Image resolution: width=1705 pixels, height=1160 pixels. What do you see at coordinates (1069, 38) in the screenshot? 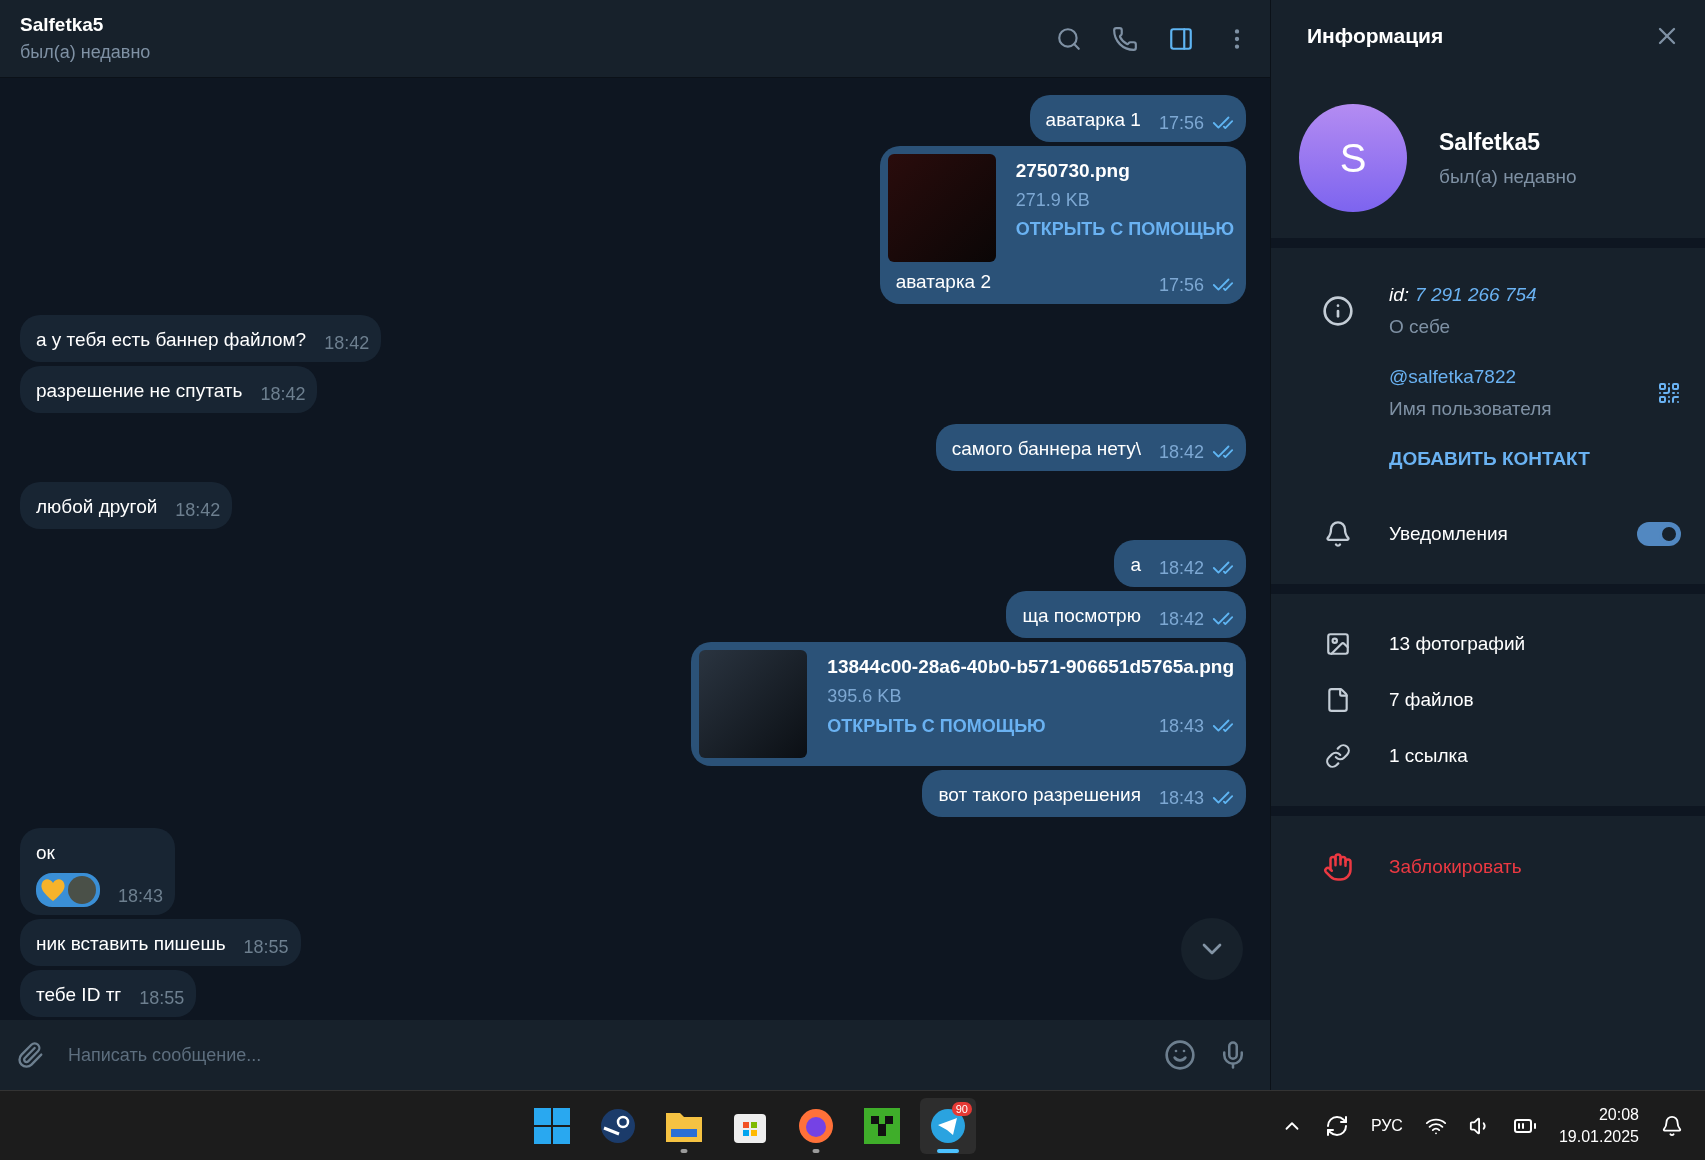
I see `search-icon` at bounding box center [1069, 38].